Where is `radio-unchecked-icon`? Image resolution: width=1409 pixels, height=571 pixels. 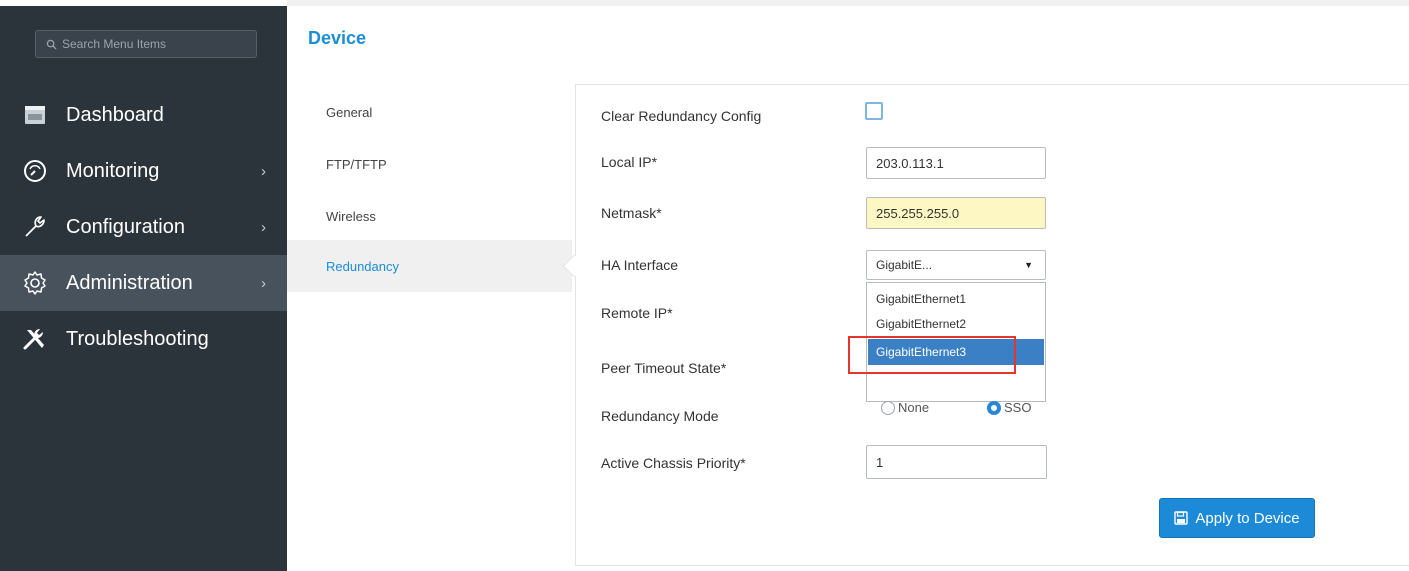
radio-unchecked-icon is located at coordinates (888, 407).